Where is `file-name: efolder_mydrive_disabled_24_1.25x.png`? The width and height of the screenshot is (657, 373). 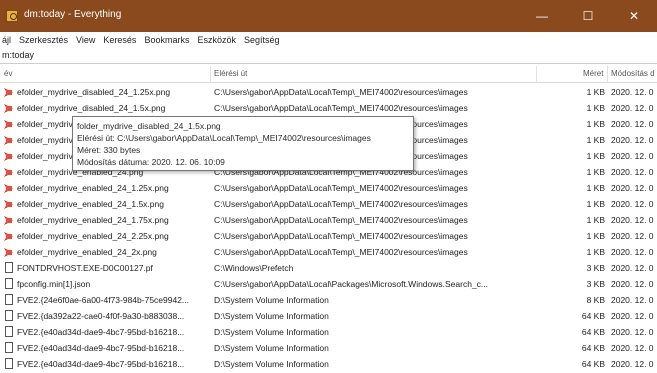 file-name: efolder_mydrive_disabled_24_1.25x.png is located at coordinates (94, 92).